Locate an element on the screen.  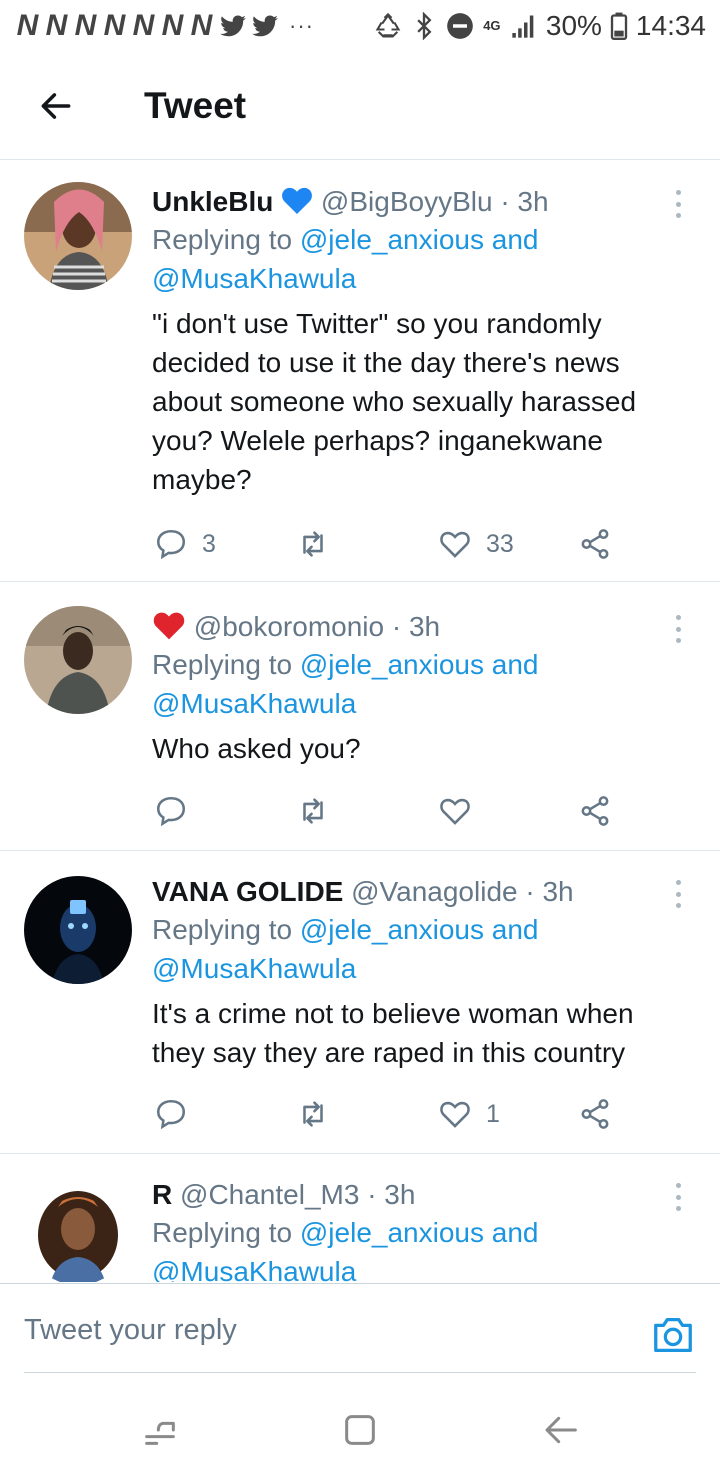
system-back-icon is located at coordinates (562, 1430).